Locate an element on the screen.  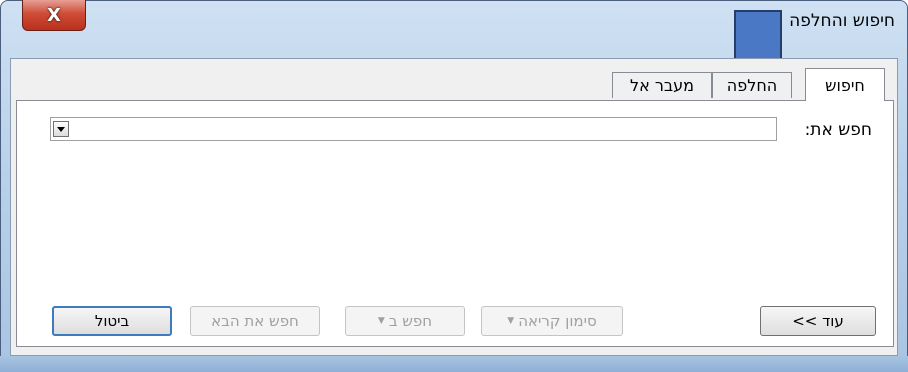
find-in-label: חפש ב is located at coordinates (410, 321).